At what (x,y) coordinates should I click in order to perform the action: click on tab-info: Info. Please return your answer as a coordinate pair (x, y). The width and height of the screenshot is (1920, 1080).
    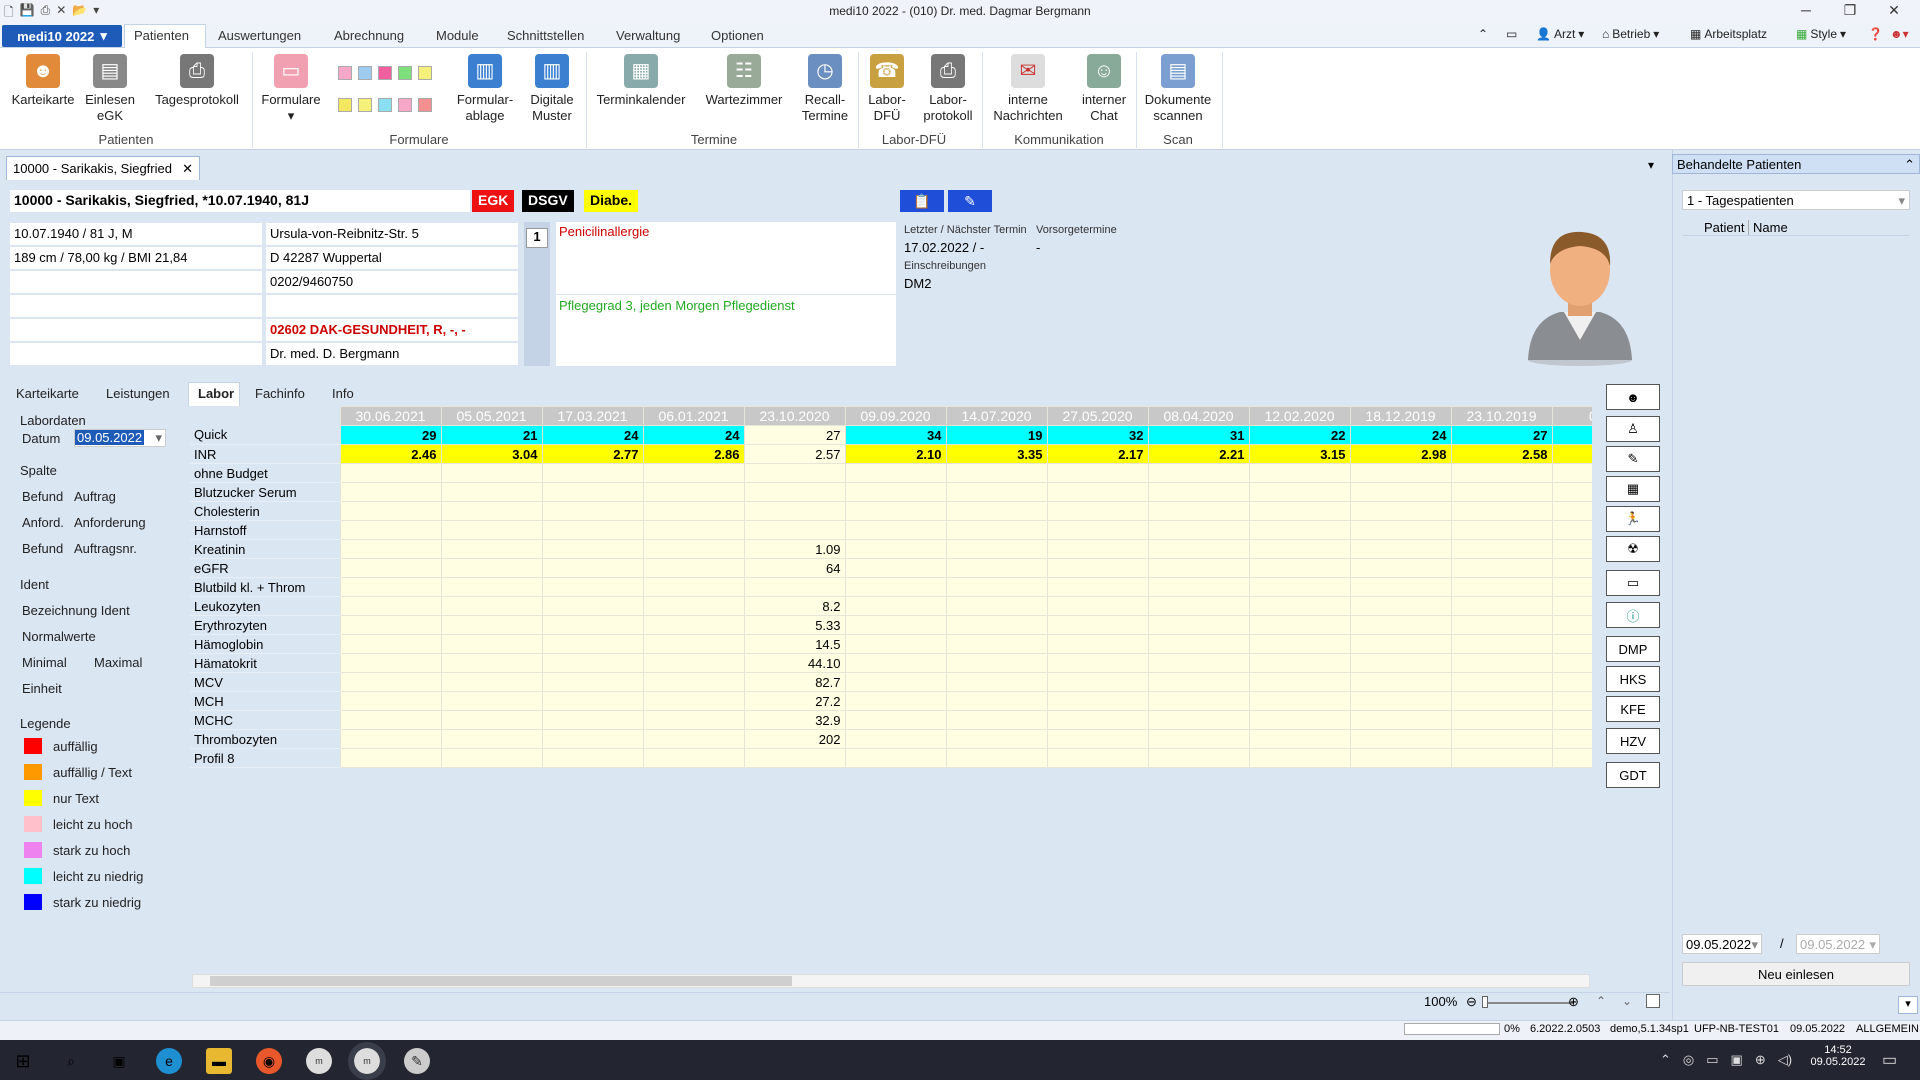
    Looking at the image, I should click on (343, 393).